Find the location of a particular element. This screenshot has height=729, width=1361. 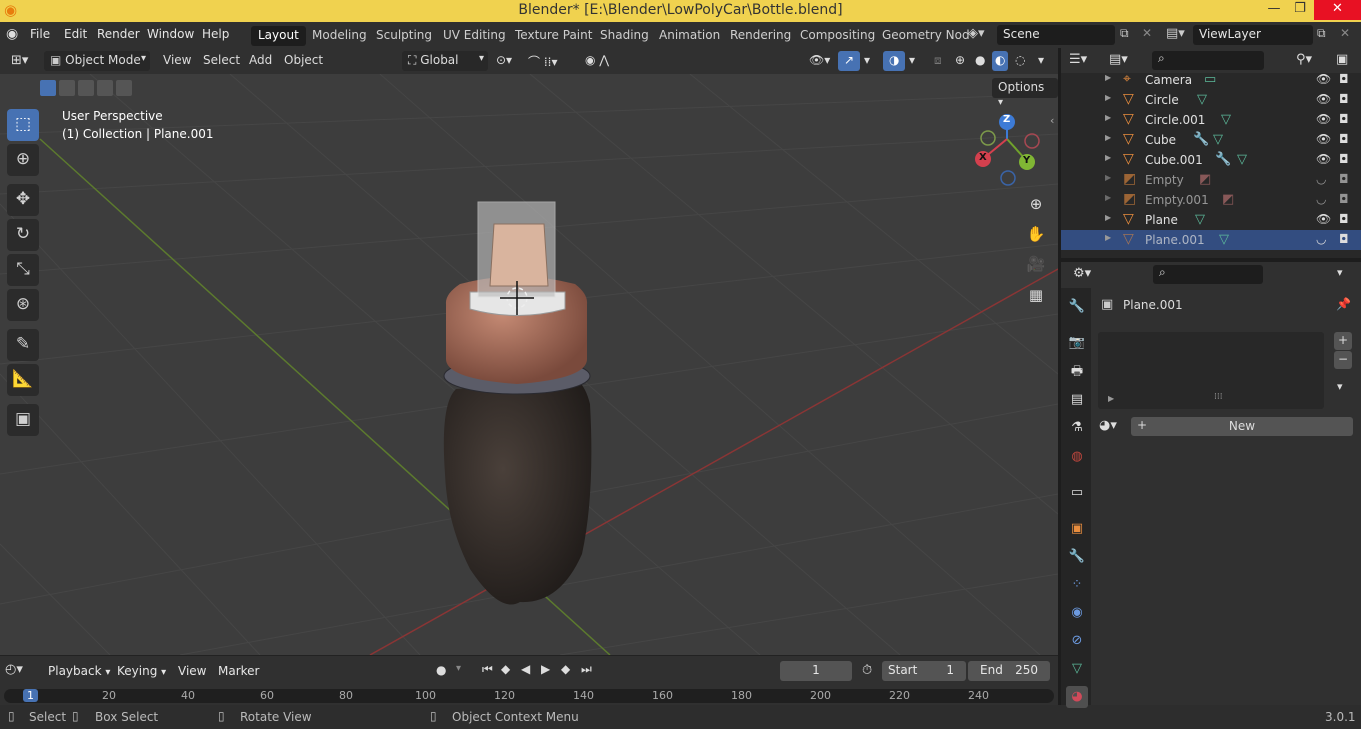

menu-marker: Marker is located at coordinates (238, 671).